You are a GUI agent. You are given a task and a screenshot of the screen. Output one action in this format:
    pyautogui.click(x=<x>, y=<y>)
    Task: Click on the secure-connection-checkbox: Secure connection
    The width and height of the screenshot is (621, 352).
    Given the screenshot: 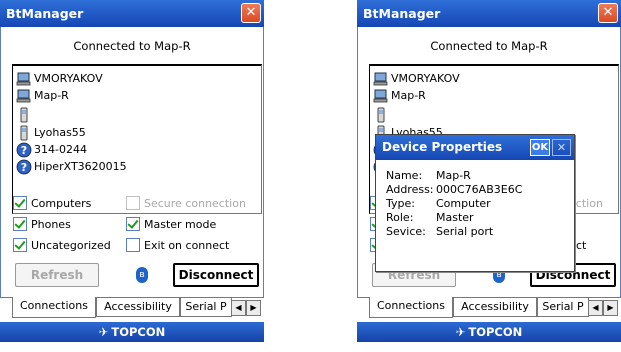 What is the action you would take?
    pyautogui.click(x=186, y=203)
    